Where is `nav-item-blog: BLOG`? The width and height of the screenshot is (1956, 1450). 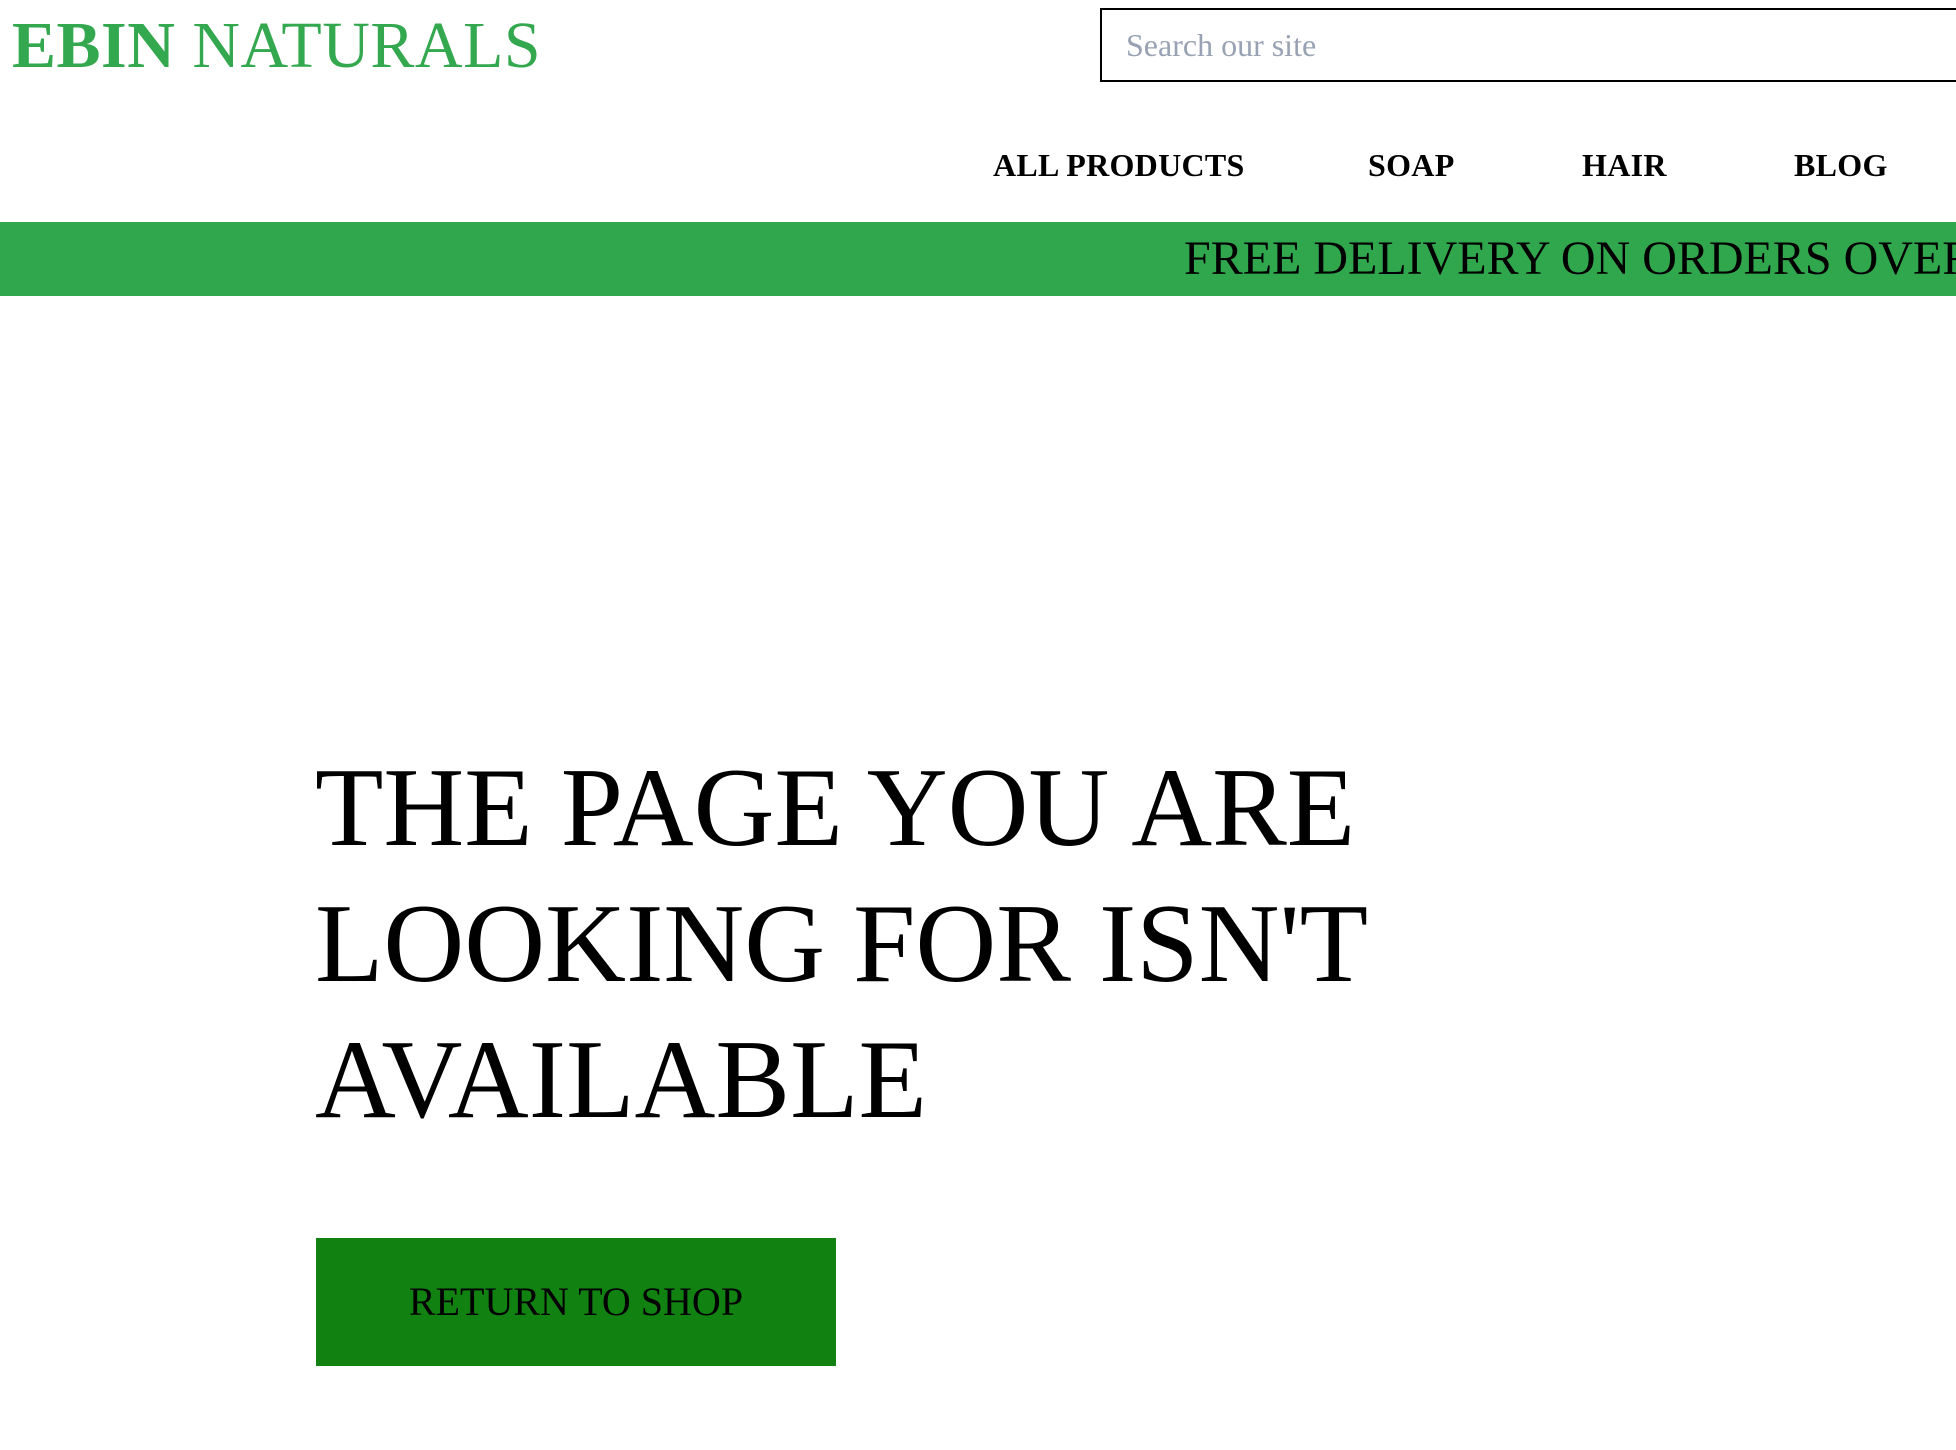 nav-item-blog: BLOG is located at coordinates (1841, 165).